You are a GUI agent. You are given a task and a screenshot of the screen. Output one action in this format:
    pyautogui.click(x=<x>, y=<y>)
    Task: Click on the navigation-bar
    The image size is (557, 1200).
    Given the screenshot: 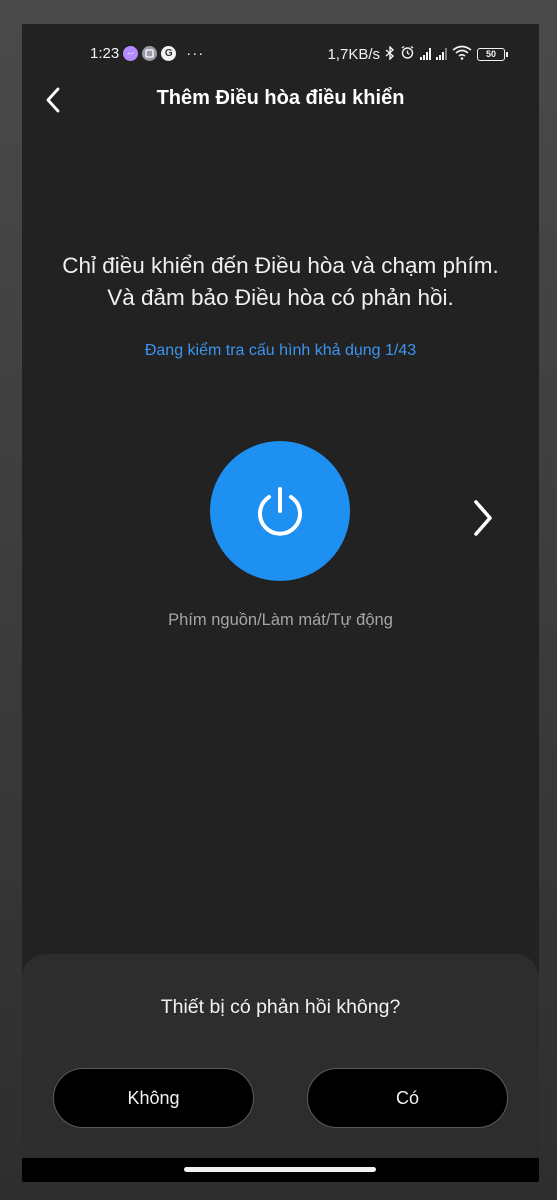 What is the action you would take?
    pyautogui.click(x=280, y=1170)
    